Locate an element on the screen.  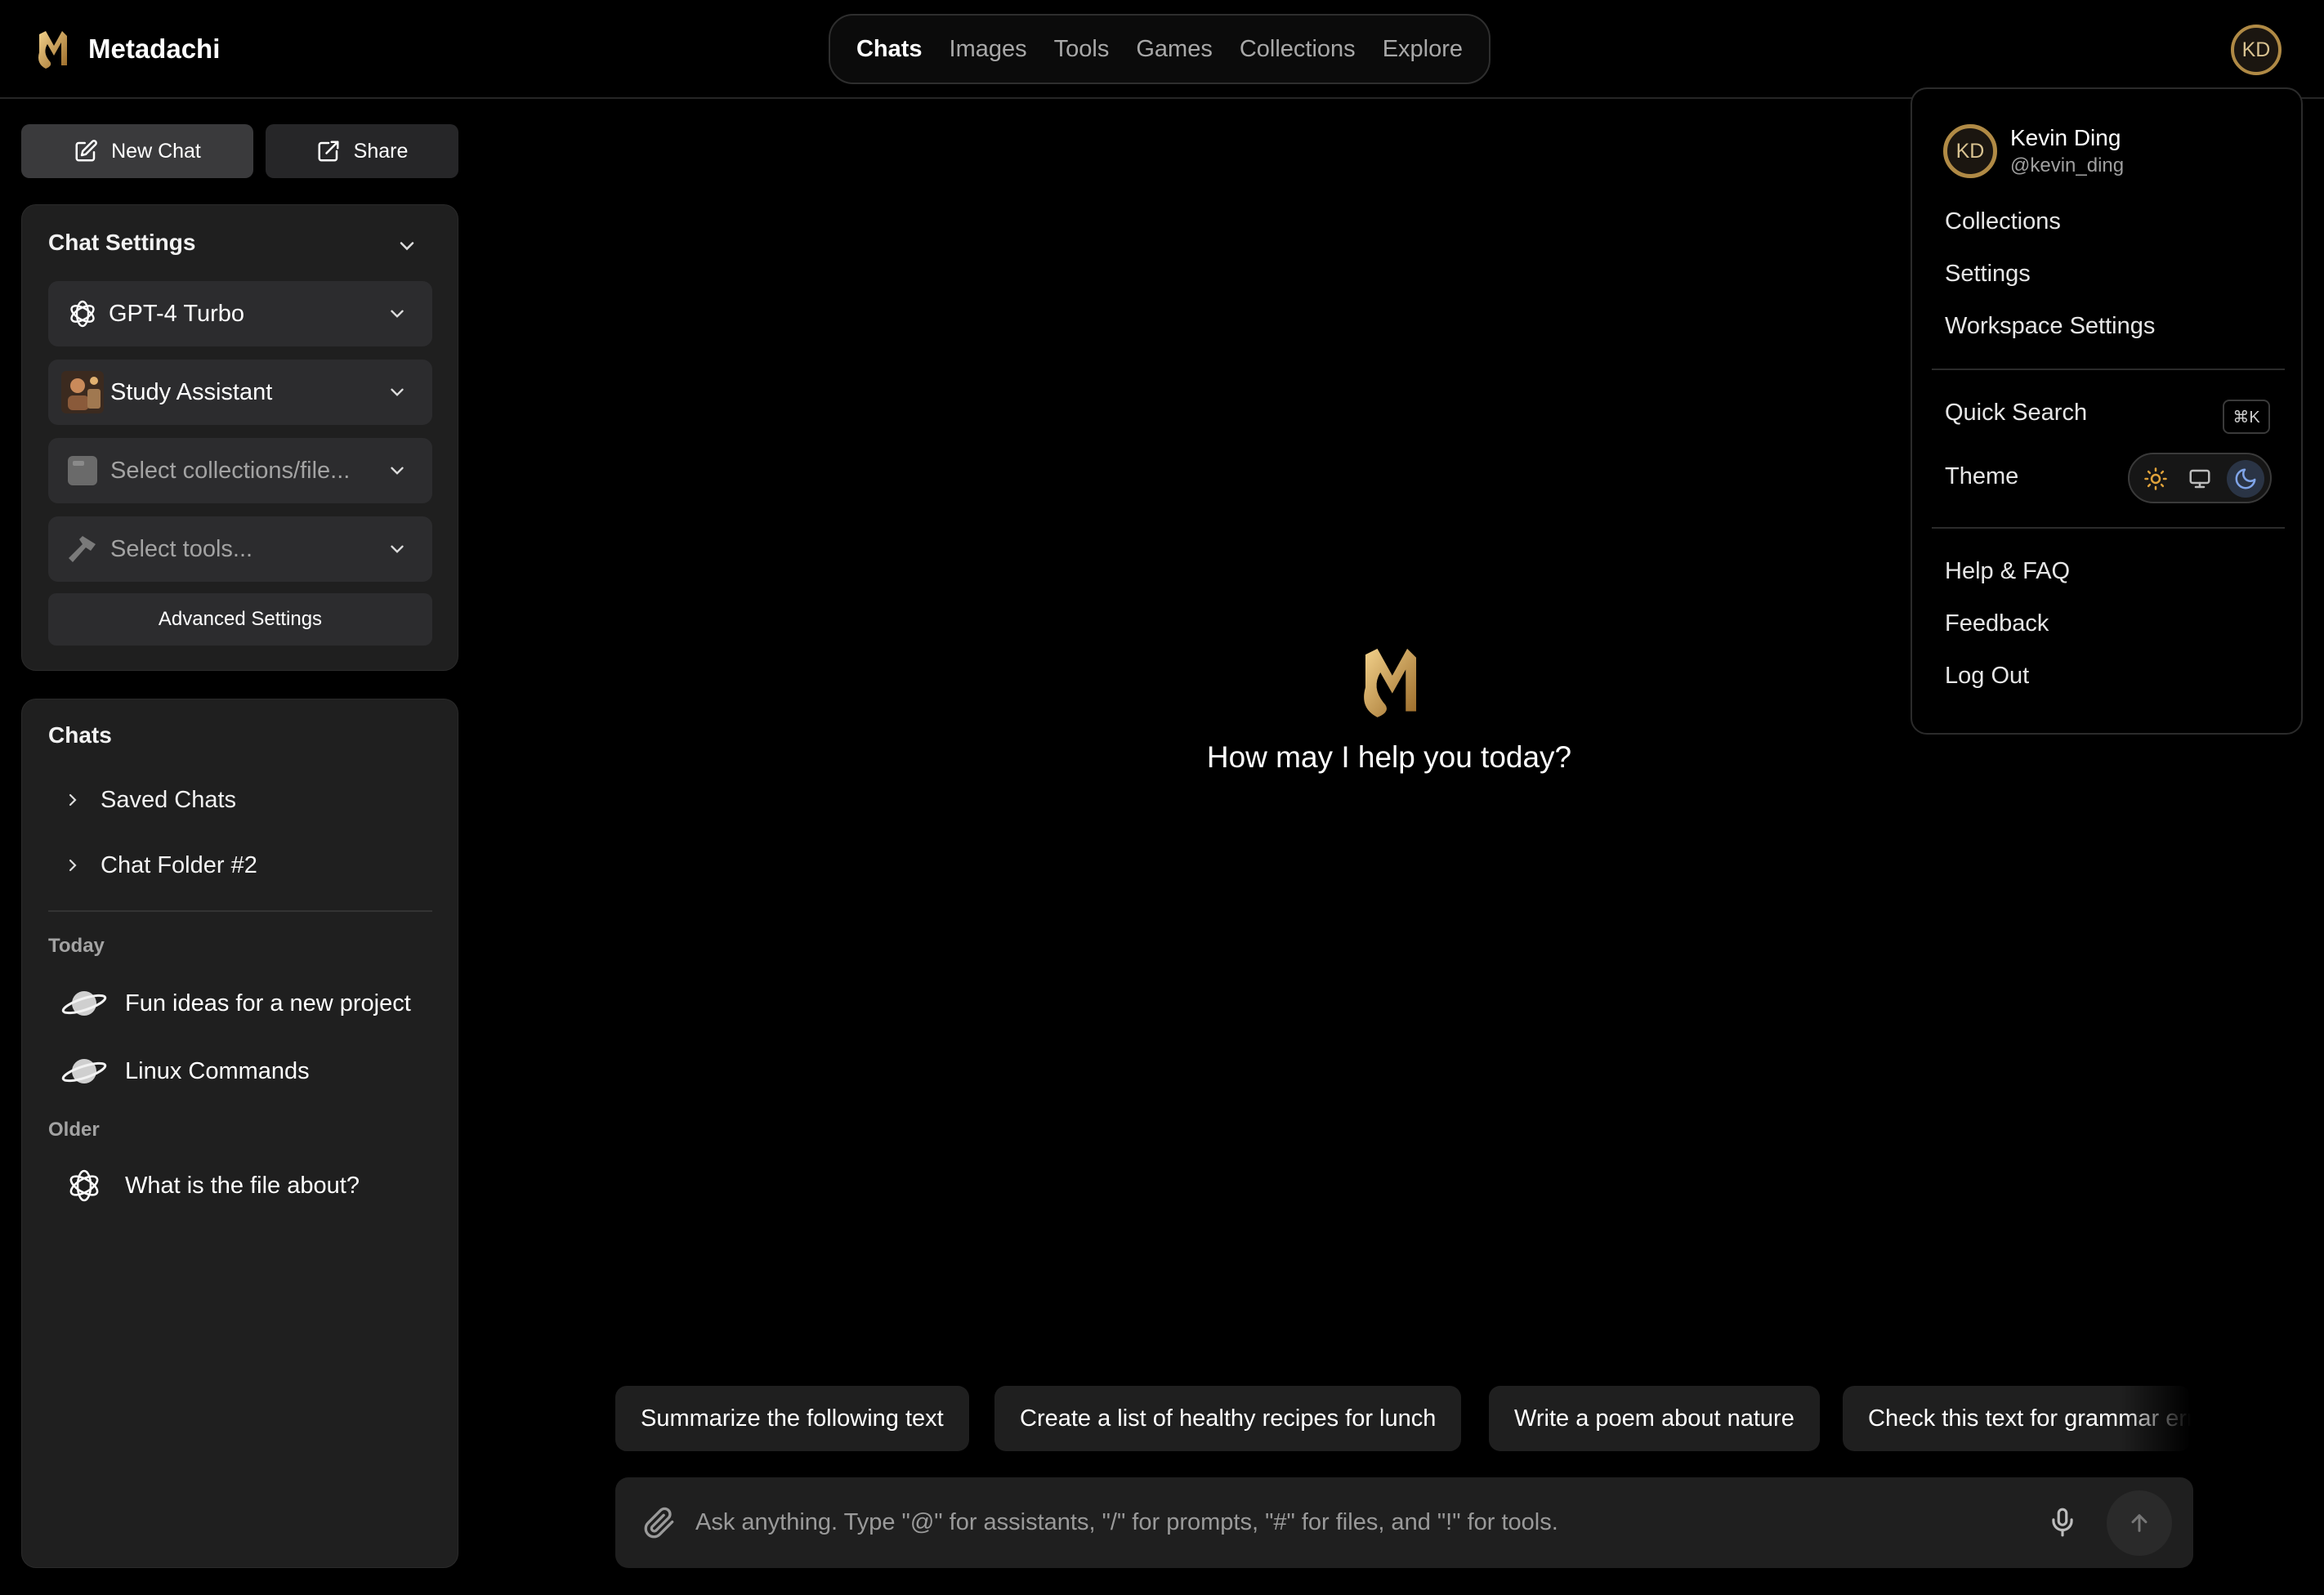
theme-system-option is located at coordinates (2200, 479).